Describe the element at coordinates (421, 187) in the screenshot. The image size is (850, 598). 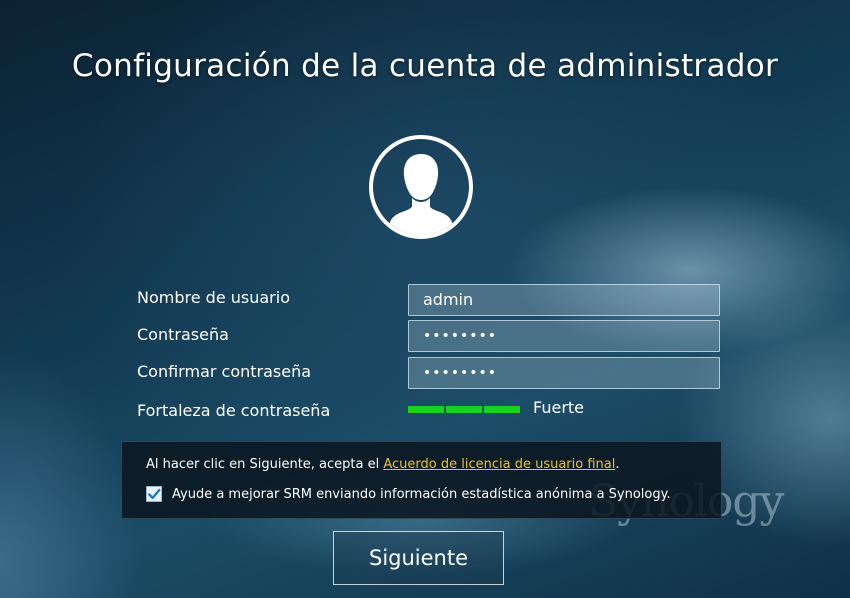
I see `user-avatar-icon` at that location.